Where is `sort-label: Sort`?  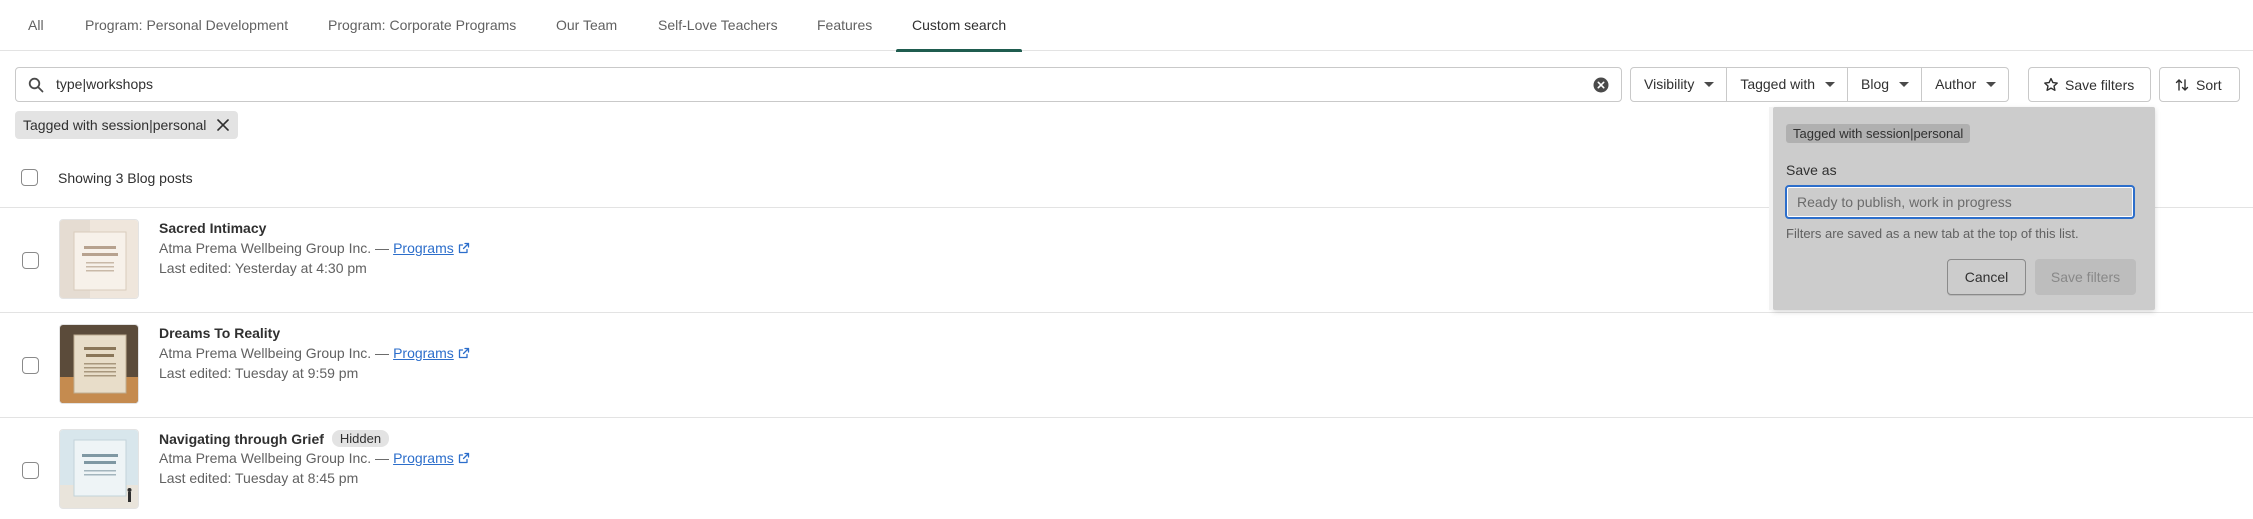
sort-label: Sort is located at coordinates (2209, 84).